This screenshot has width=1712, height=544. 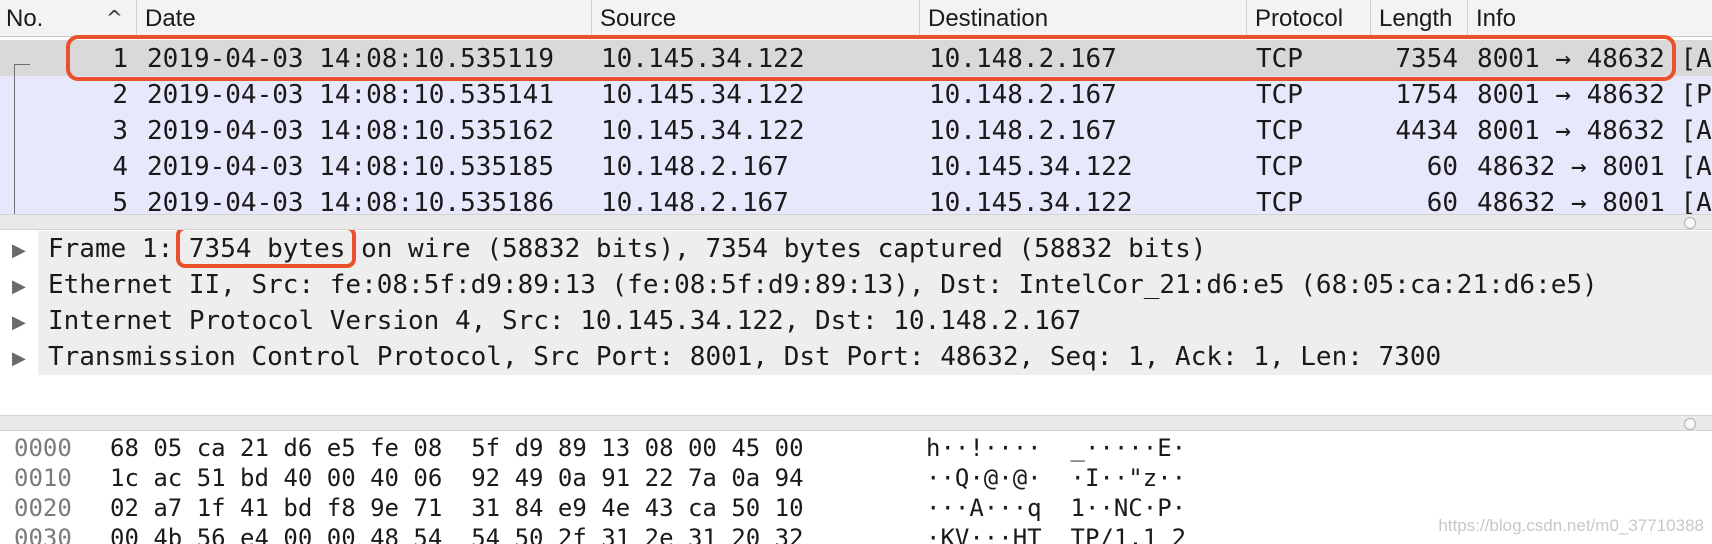 What do you see at coordinates (118, 249) in the screenshot?
I see `frame-prefix: Frame 1:` at bounding box center [118, 249].